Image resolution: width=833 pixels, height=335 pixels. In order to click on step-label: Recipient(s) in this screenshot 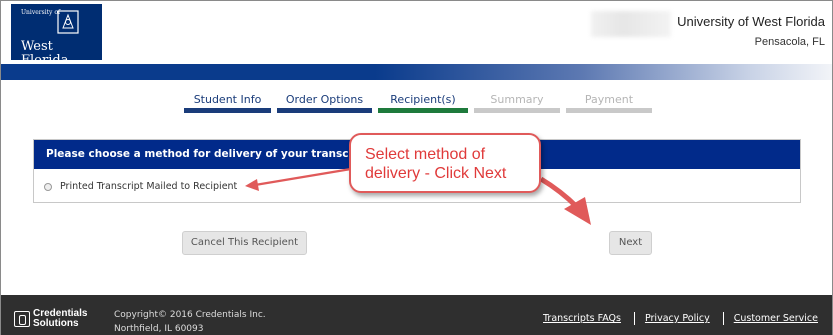, I will do `click(423, 99)`.